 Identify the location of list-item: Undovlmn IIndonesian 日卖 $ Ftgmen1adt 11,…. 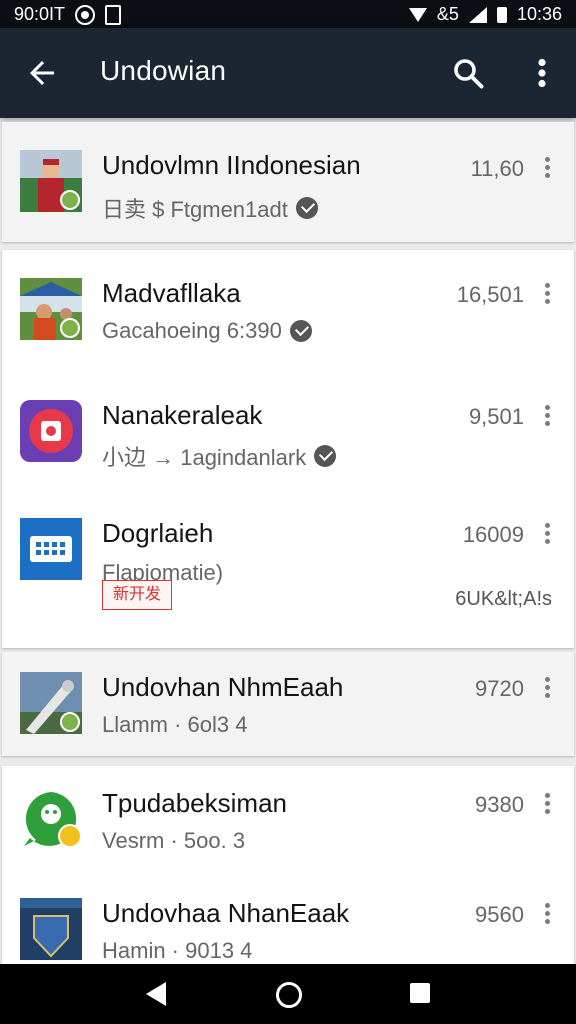
(288, 182).